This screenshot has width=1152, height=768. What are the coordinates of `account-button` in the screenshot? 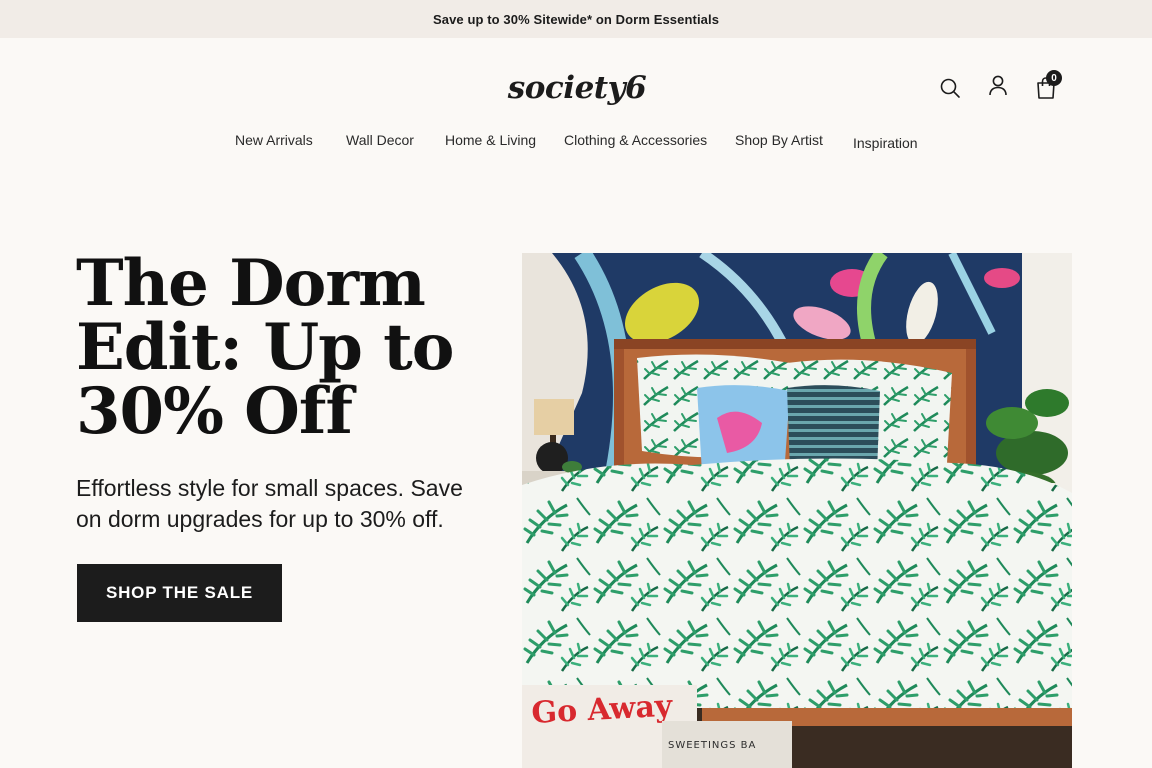 It's located at (998, 86).